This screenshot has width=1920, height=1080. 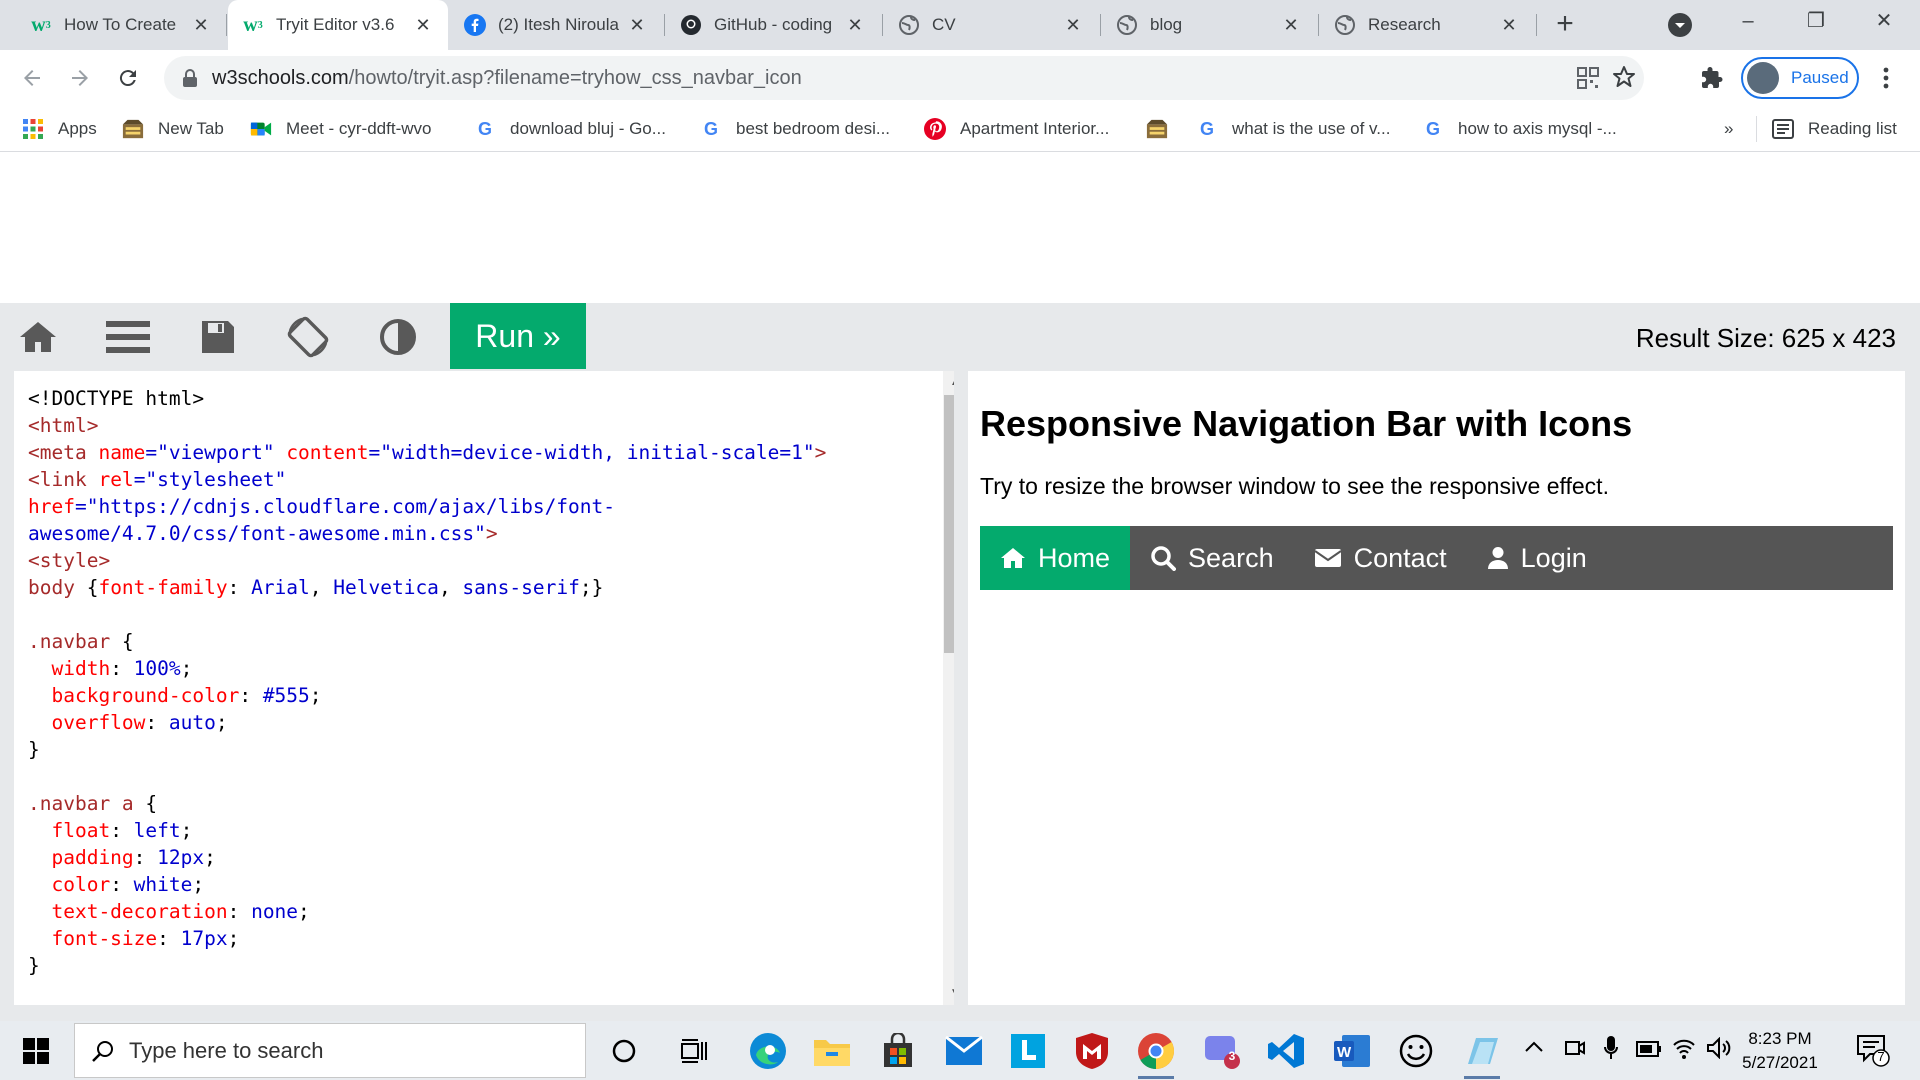 I want to click on tab-search-button, so click(x=1680, y=25).